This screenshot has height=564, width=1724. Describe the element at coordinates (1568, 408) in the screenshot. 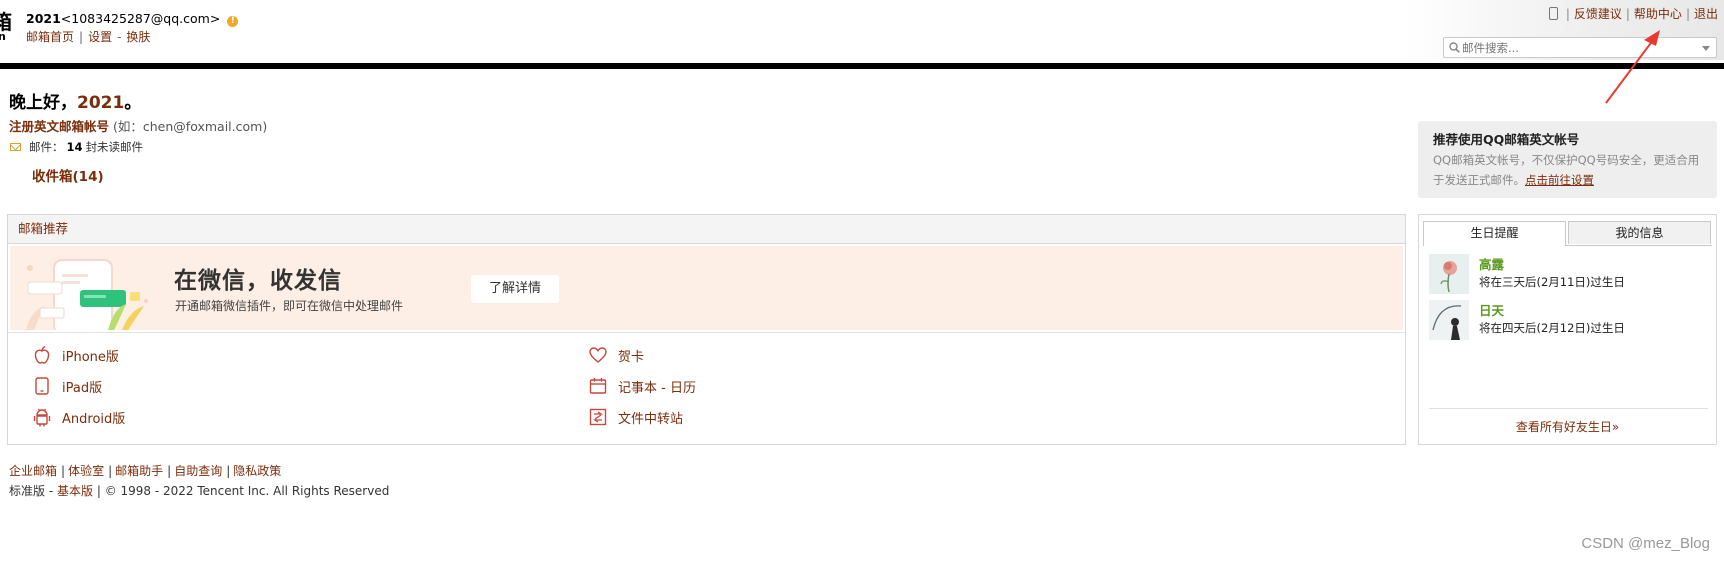

I see `birthday-divider` at that location.